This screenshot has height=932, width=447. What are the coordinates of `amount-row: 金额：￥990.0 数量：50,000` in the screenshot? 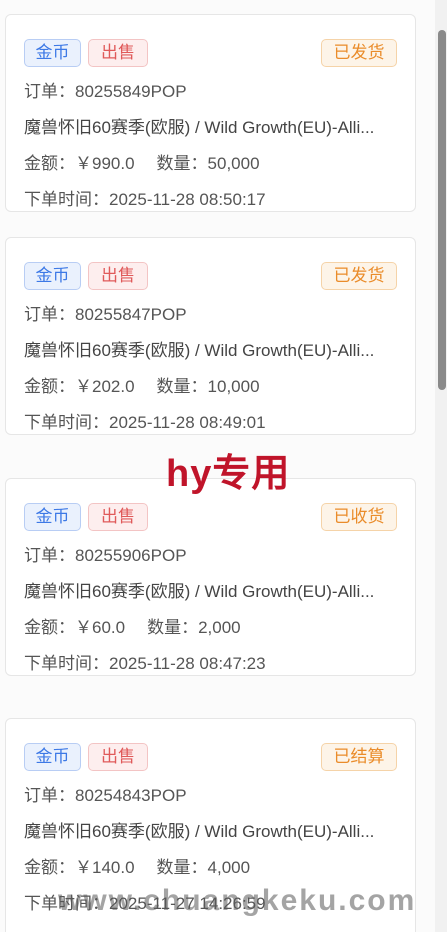 It's located at (210, 161).